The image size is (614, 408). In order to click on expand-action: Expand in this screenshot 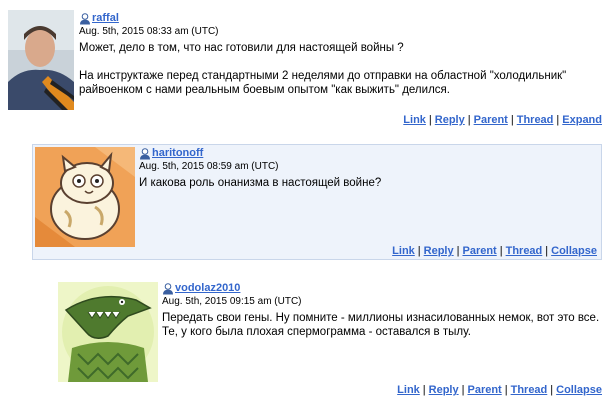, I will do `click(582, 120)`.